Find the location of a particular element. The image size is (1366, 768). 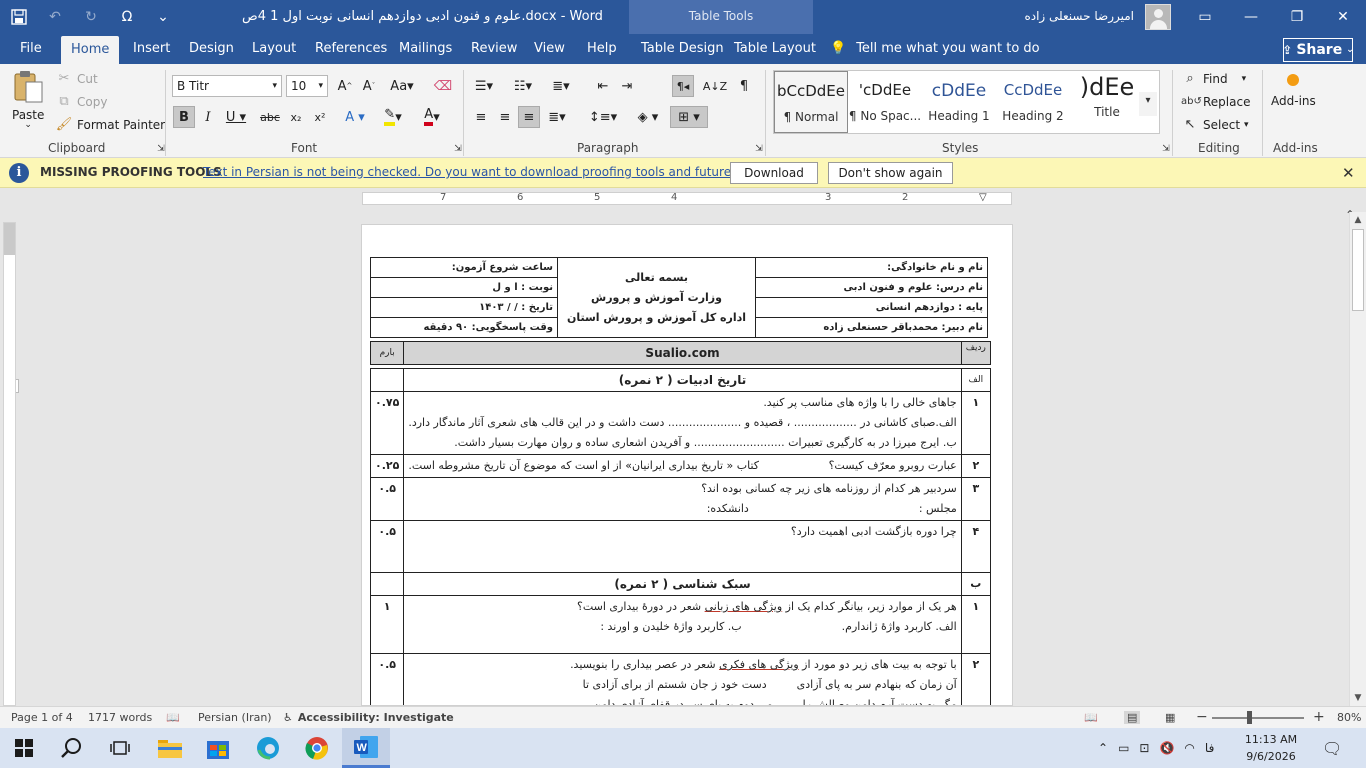

vertical-ruler is located at coordinates (9, 464).